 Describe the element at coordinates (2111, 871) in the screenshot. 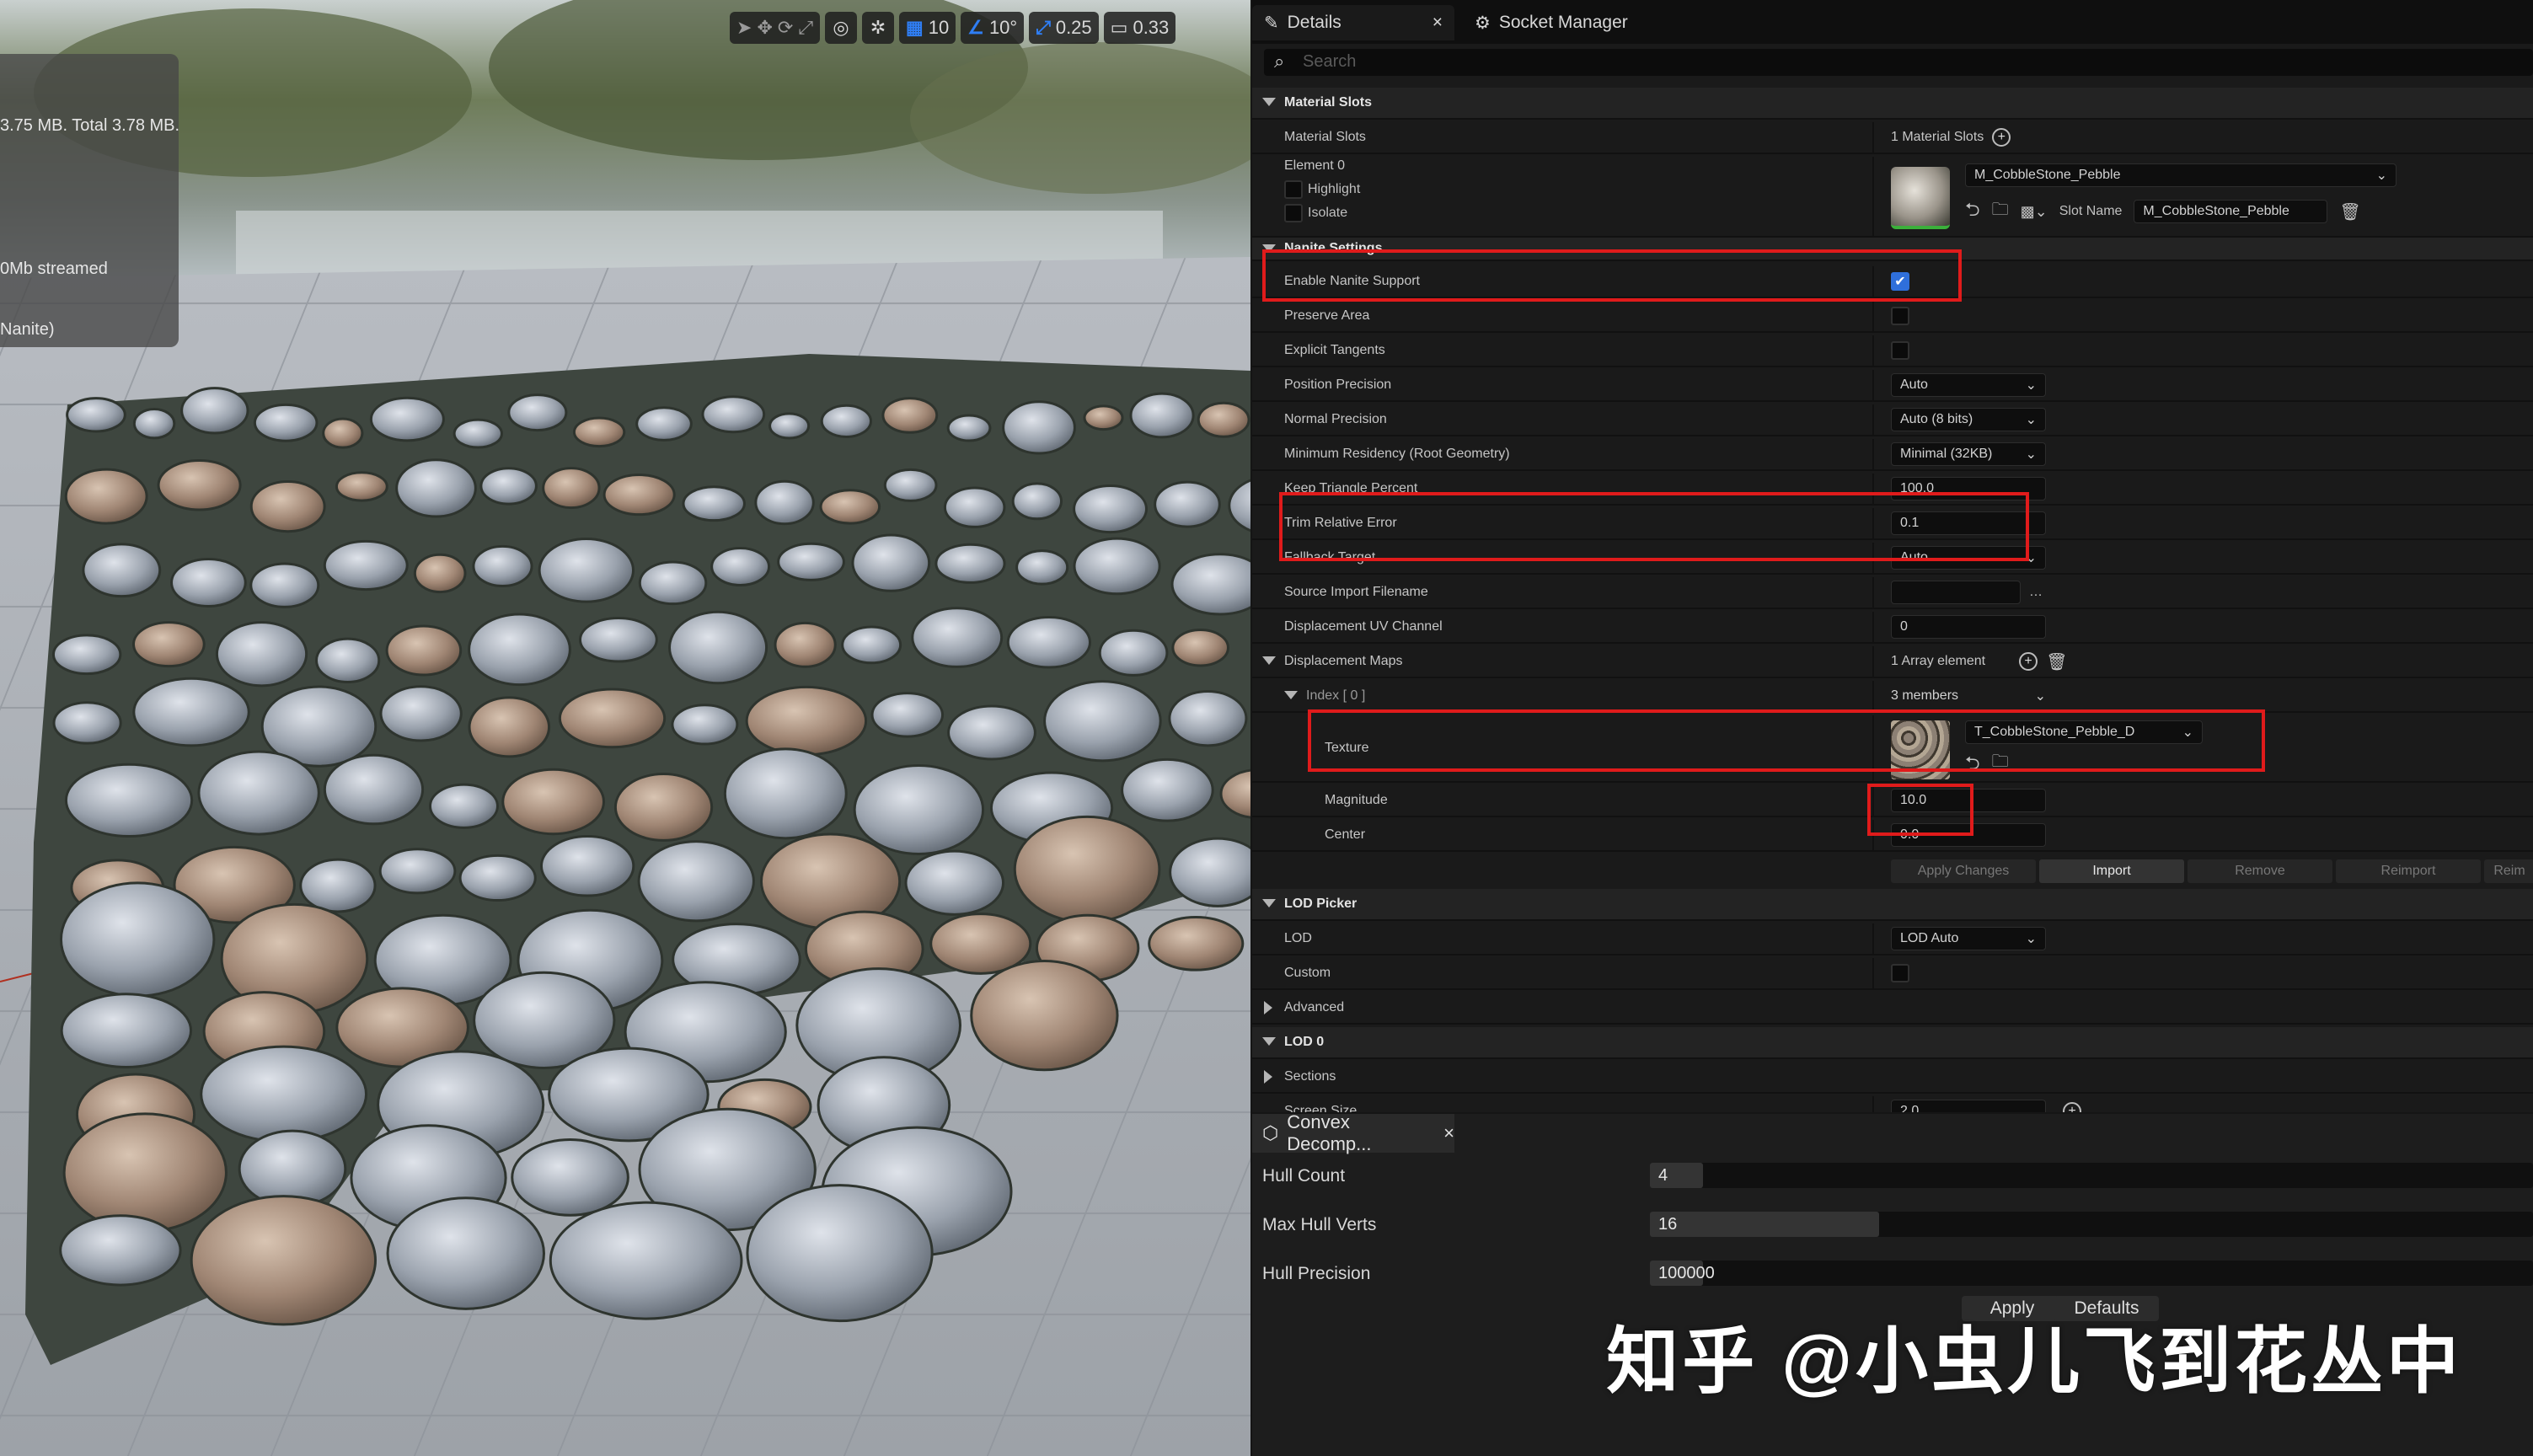

I see `import-button: Import` at that location.